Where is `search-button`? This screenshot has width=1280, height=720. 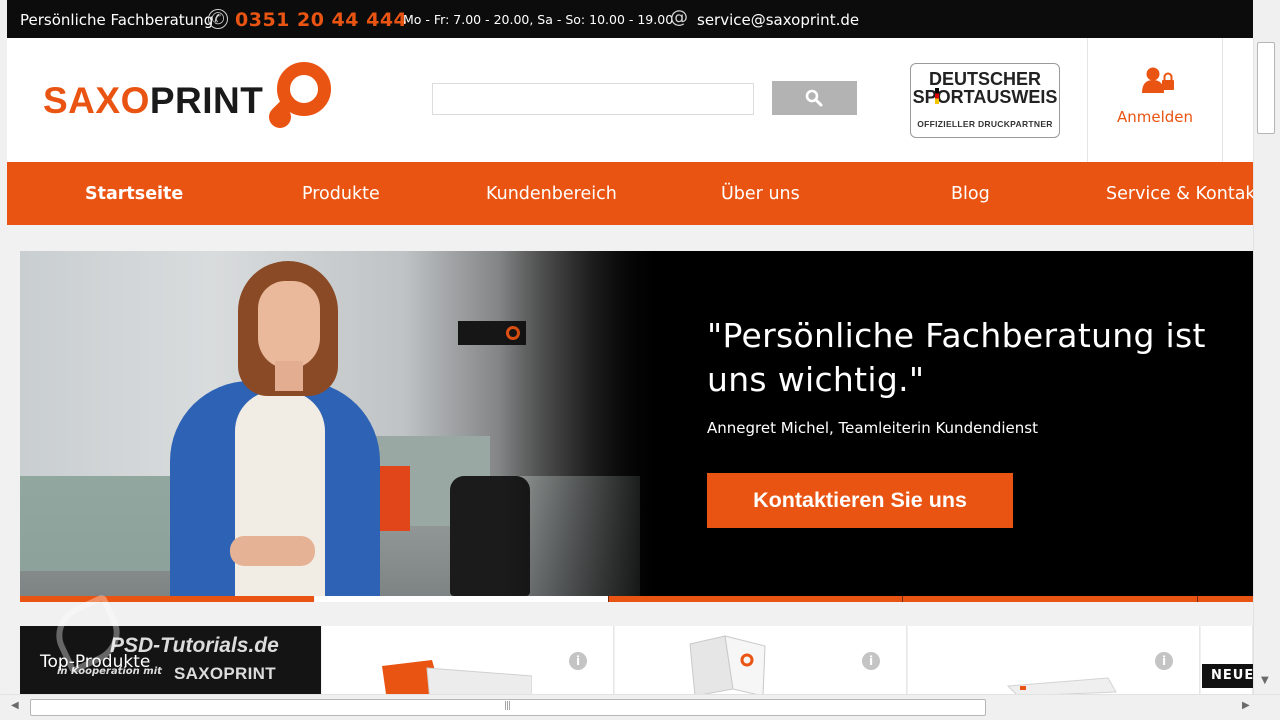 search-button is located at coordinates (814, 98).